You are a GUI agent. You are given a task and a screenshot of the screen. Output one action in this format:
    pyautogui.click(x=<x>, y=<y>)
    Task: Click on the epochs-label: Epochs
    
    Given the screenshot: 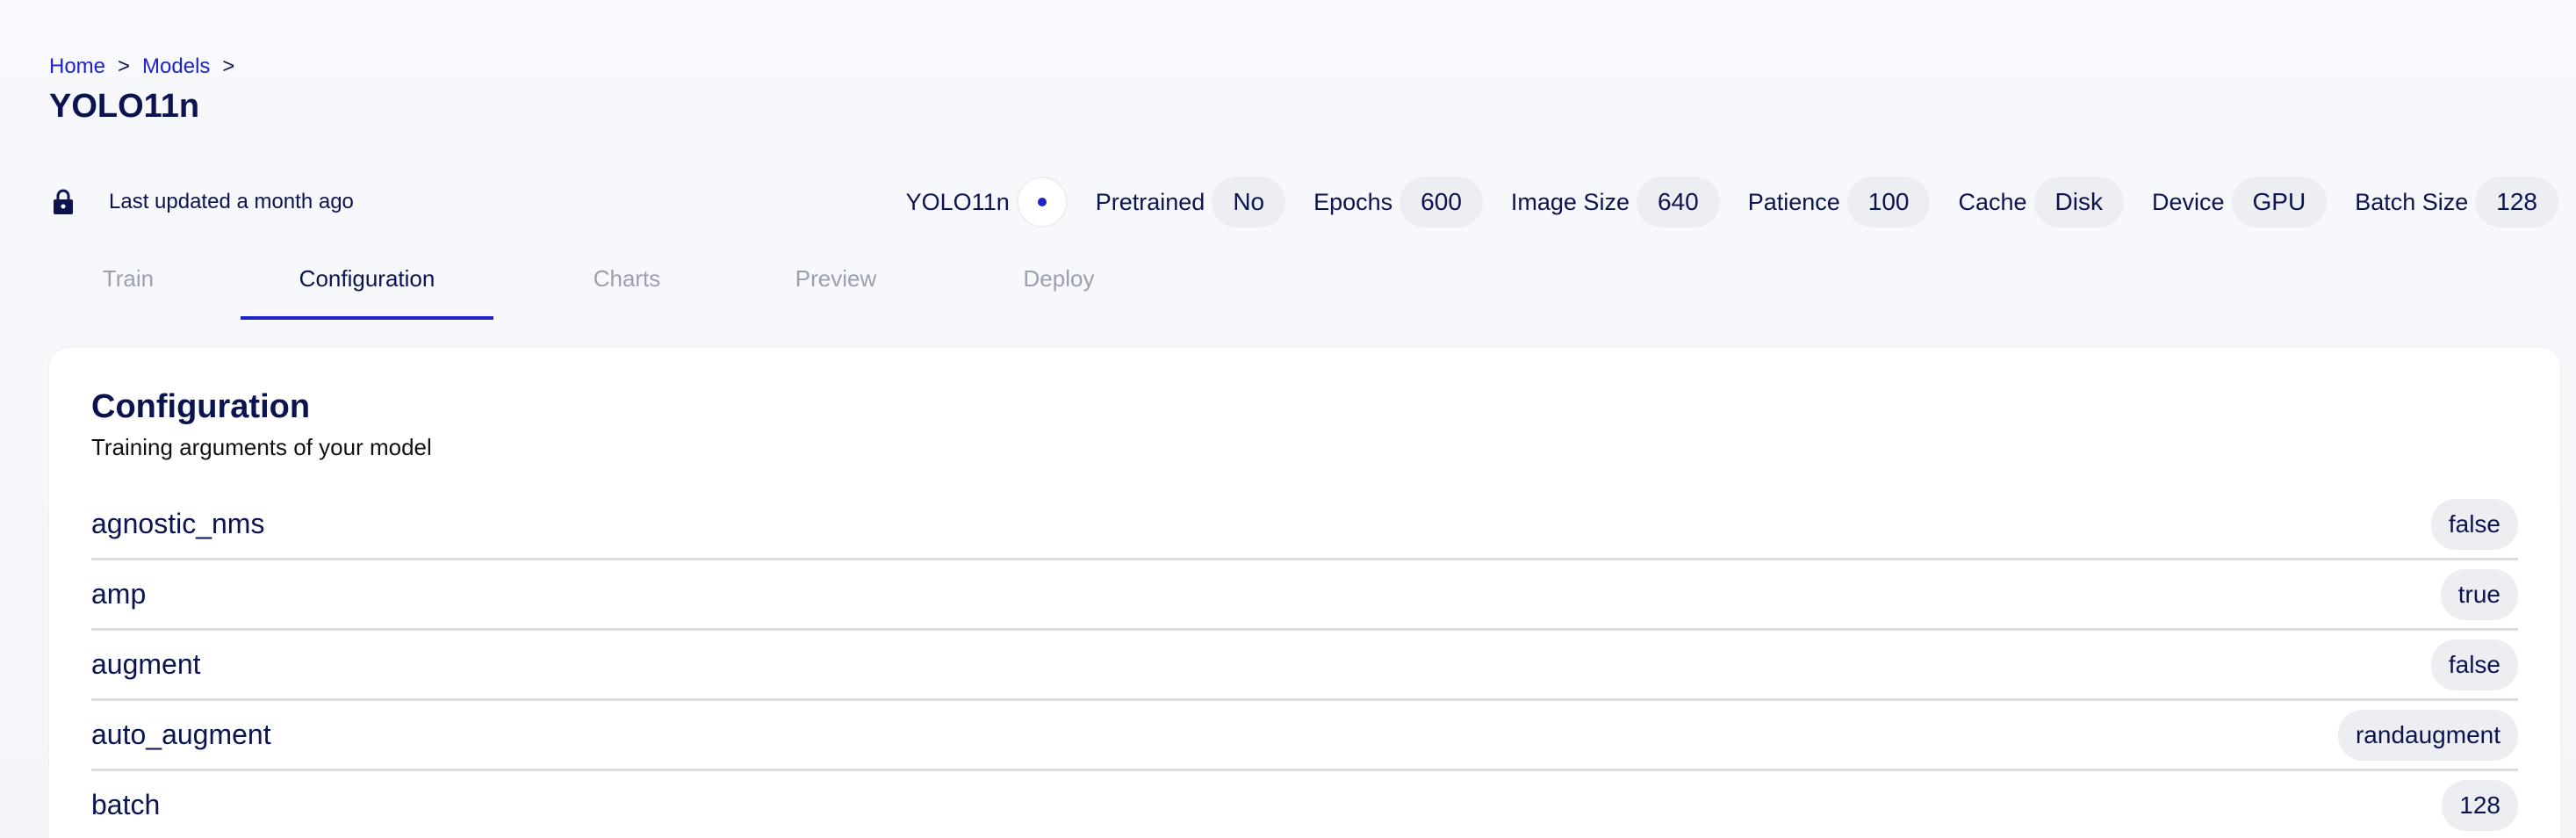 What is the action you would take?
    pyautogui.click(x=1353, y=201)
    